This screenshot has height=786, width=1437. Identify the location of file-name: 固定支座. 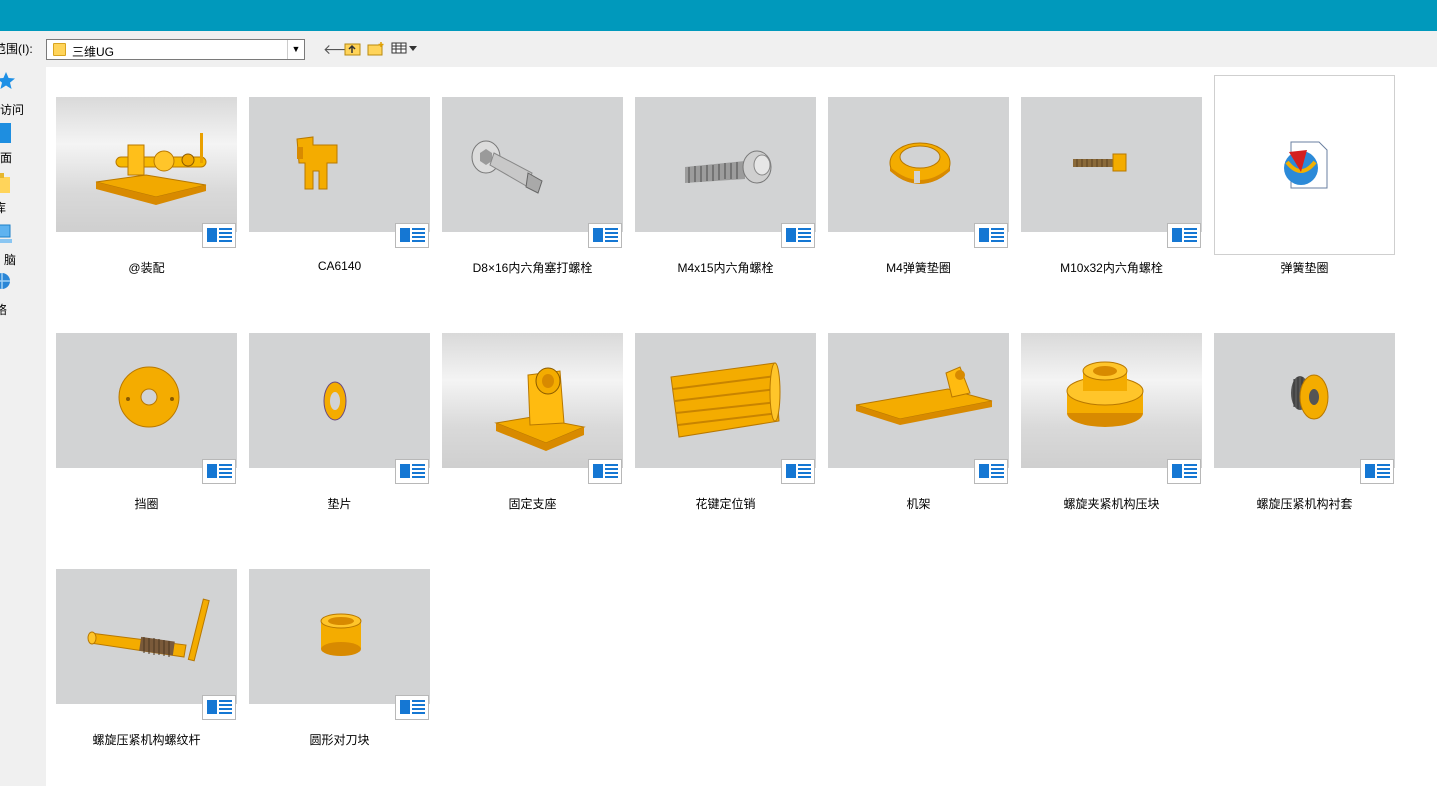
(532, 504).